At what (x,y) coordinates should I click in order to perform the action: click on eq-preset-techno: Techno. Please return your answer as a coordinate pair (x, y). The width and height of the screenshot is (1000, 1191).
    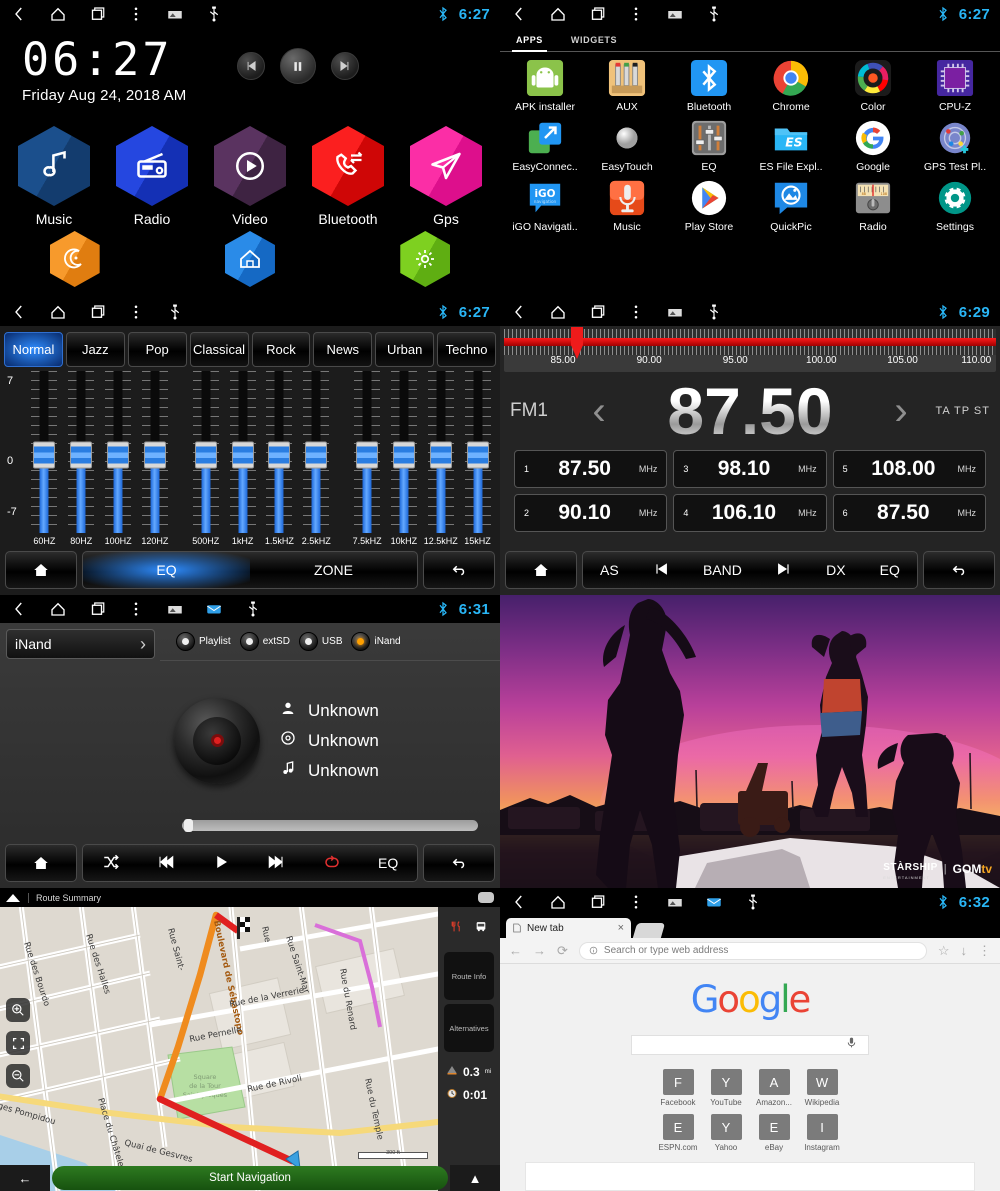
    Looking at the image, I should click on (466, 349).